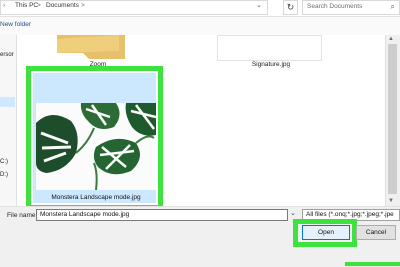  What do you see at coordinates (269, 48) in the screenshot?
I see `image-thumbnail-signature` at bounding box center [269, 48].